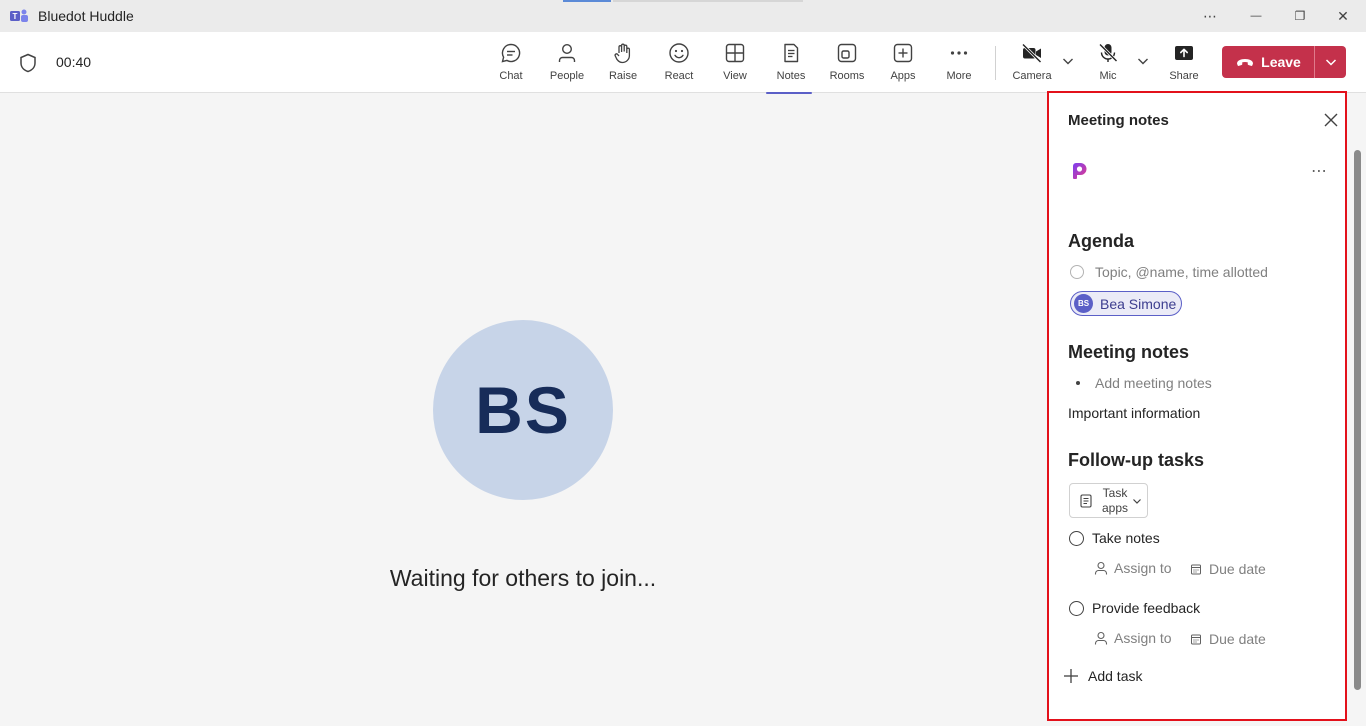  What do you see at coordinates (789, 93) in the screenshot?
I see `notes-active-indicator` at bounding box center [789, 93].